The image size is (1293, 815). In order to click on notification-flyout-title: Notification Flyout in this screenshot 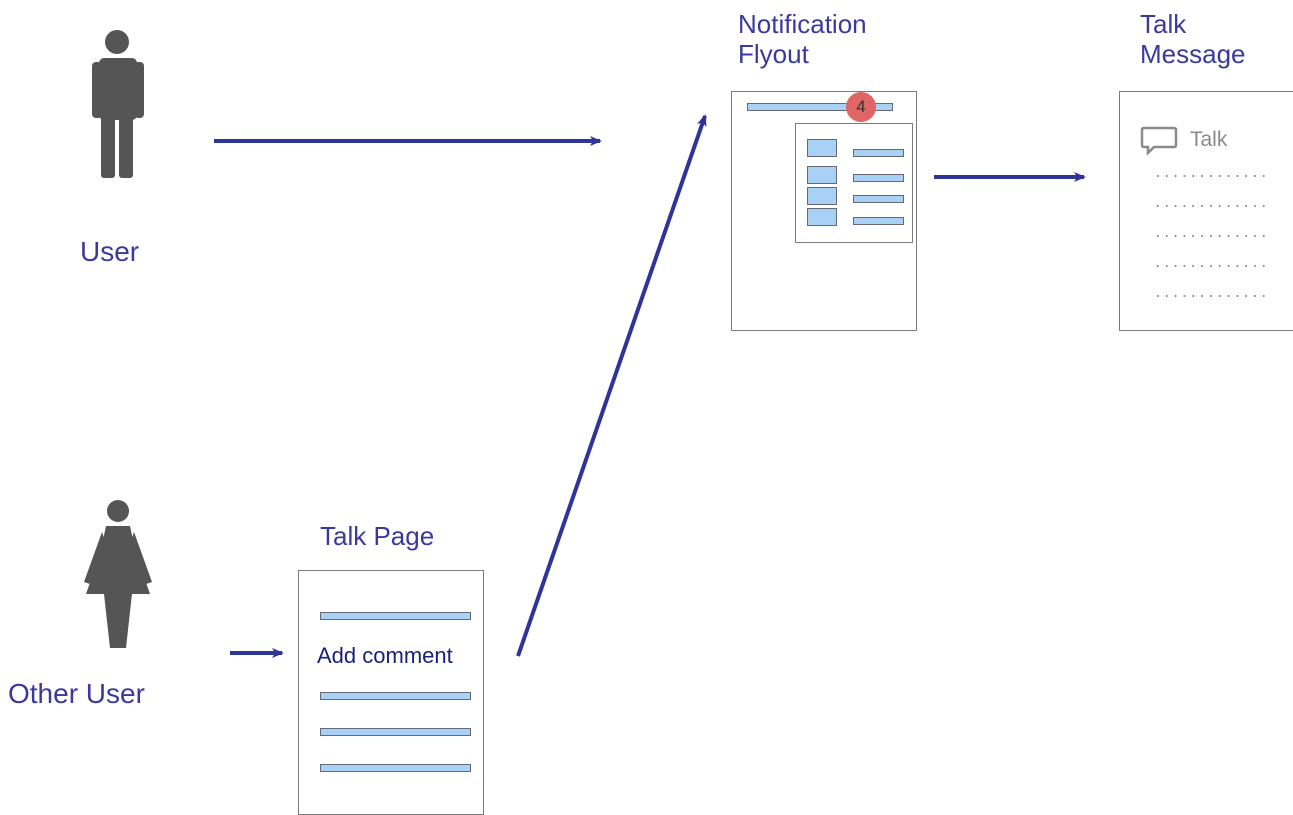, I will do `click(828, 39)`.